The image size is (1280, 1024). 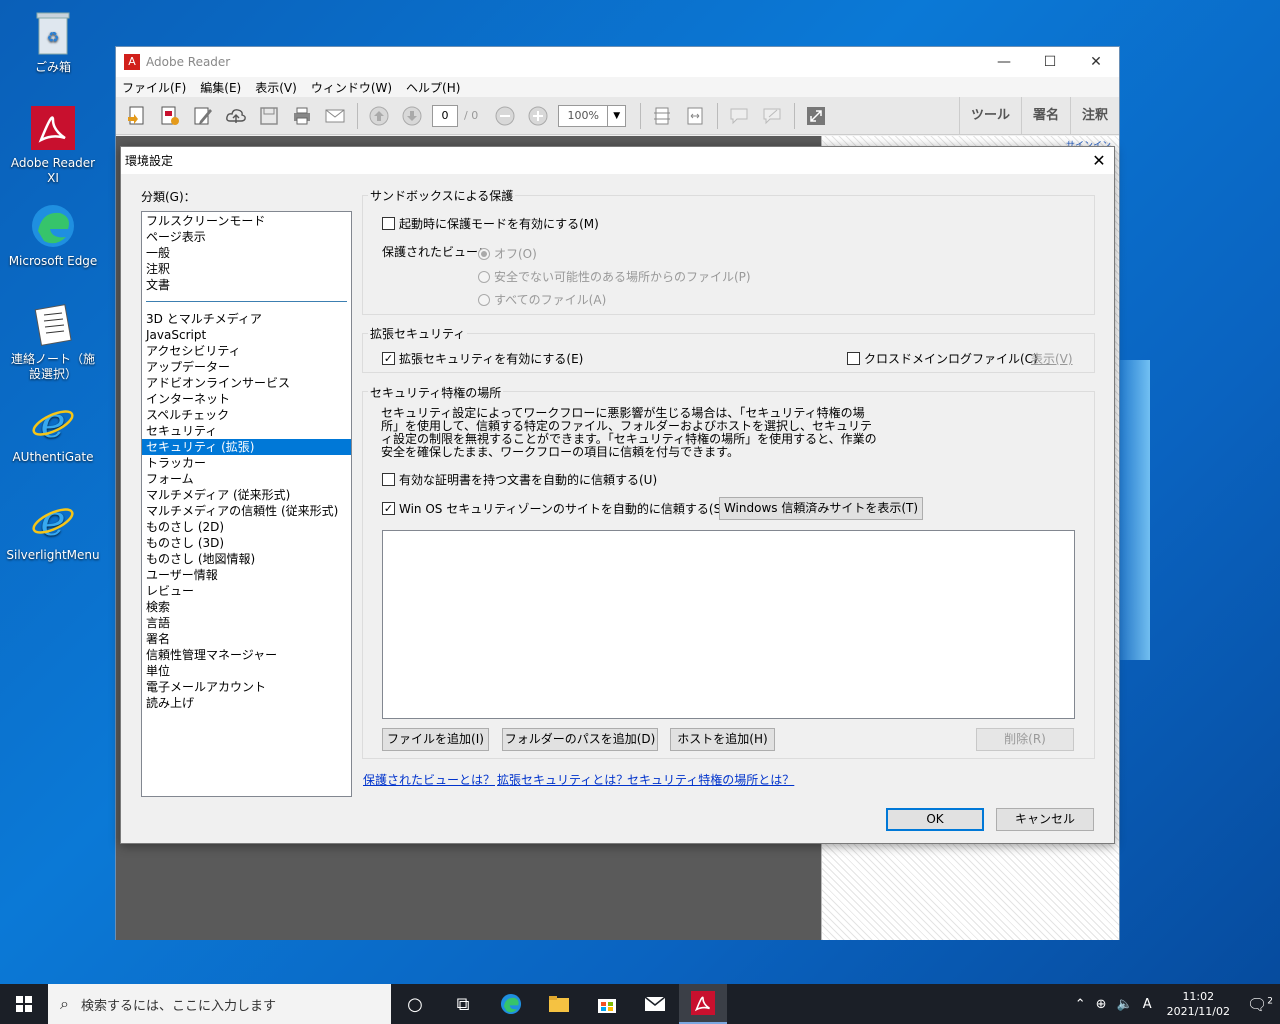 What do you see at coordinates (519, 479) in the screenshot?
I see `trust-certified-checkbox: 有効な証明書を持つ文書を自動的に信頼する(U)` at bounding box center [519, 479].